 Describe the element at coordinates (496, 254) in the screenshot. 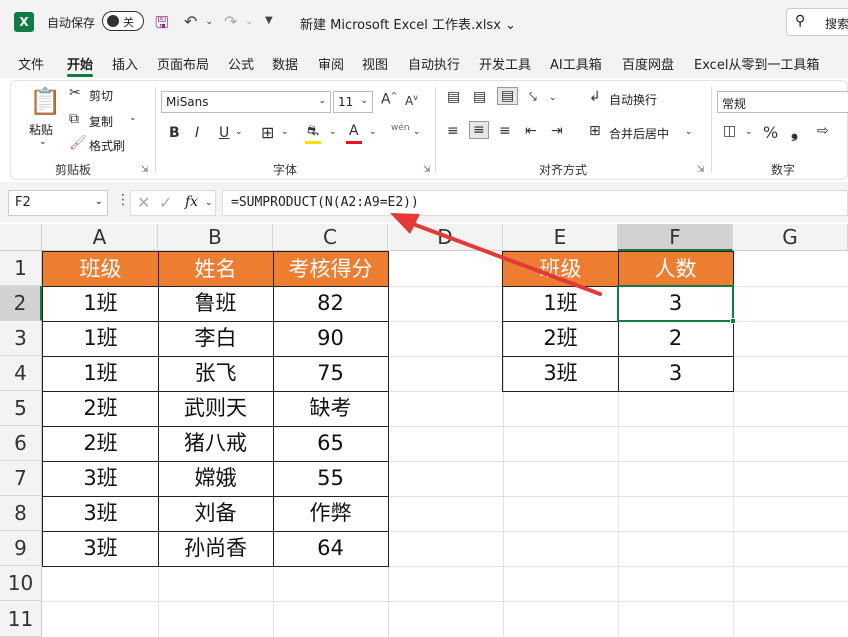

I see `annotation-arrow-icon` at that location.